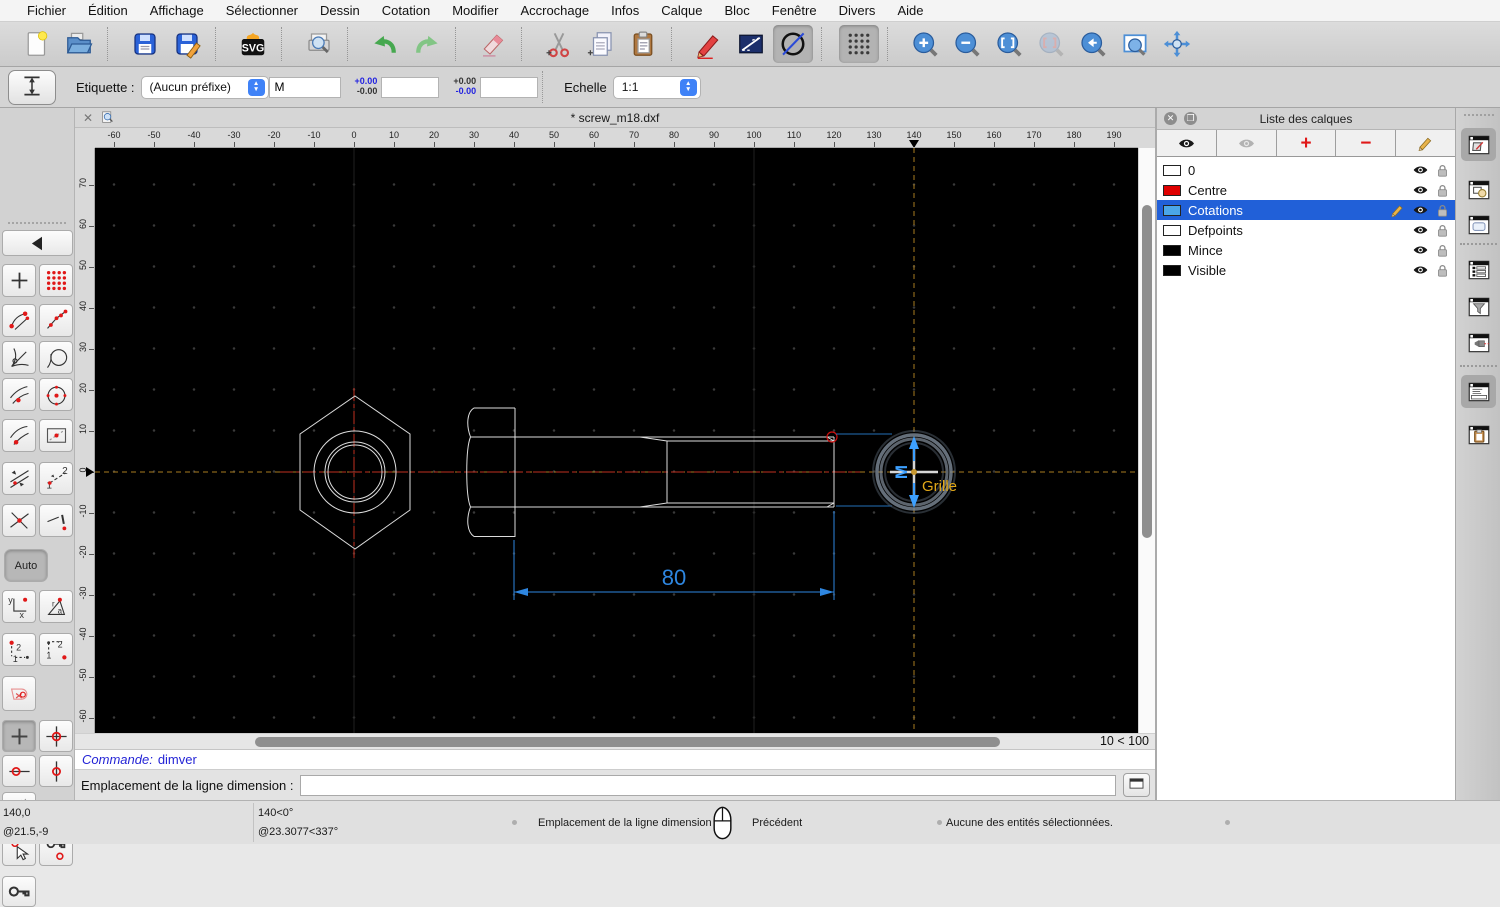  What do you see at coordinates (1093, 44) in the screenshot?
I see `zoom-previous-button` at bounding box center [1093, 44].